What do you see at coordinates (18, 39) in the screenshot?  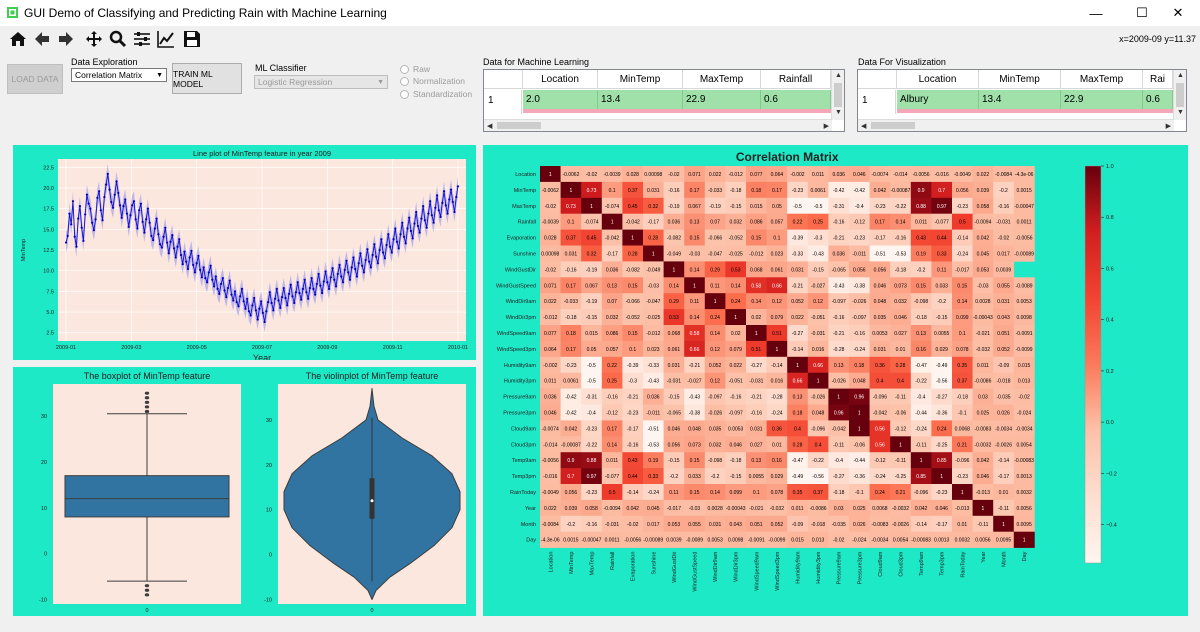 I see `home-icon` at bounding box center [18, 39].